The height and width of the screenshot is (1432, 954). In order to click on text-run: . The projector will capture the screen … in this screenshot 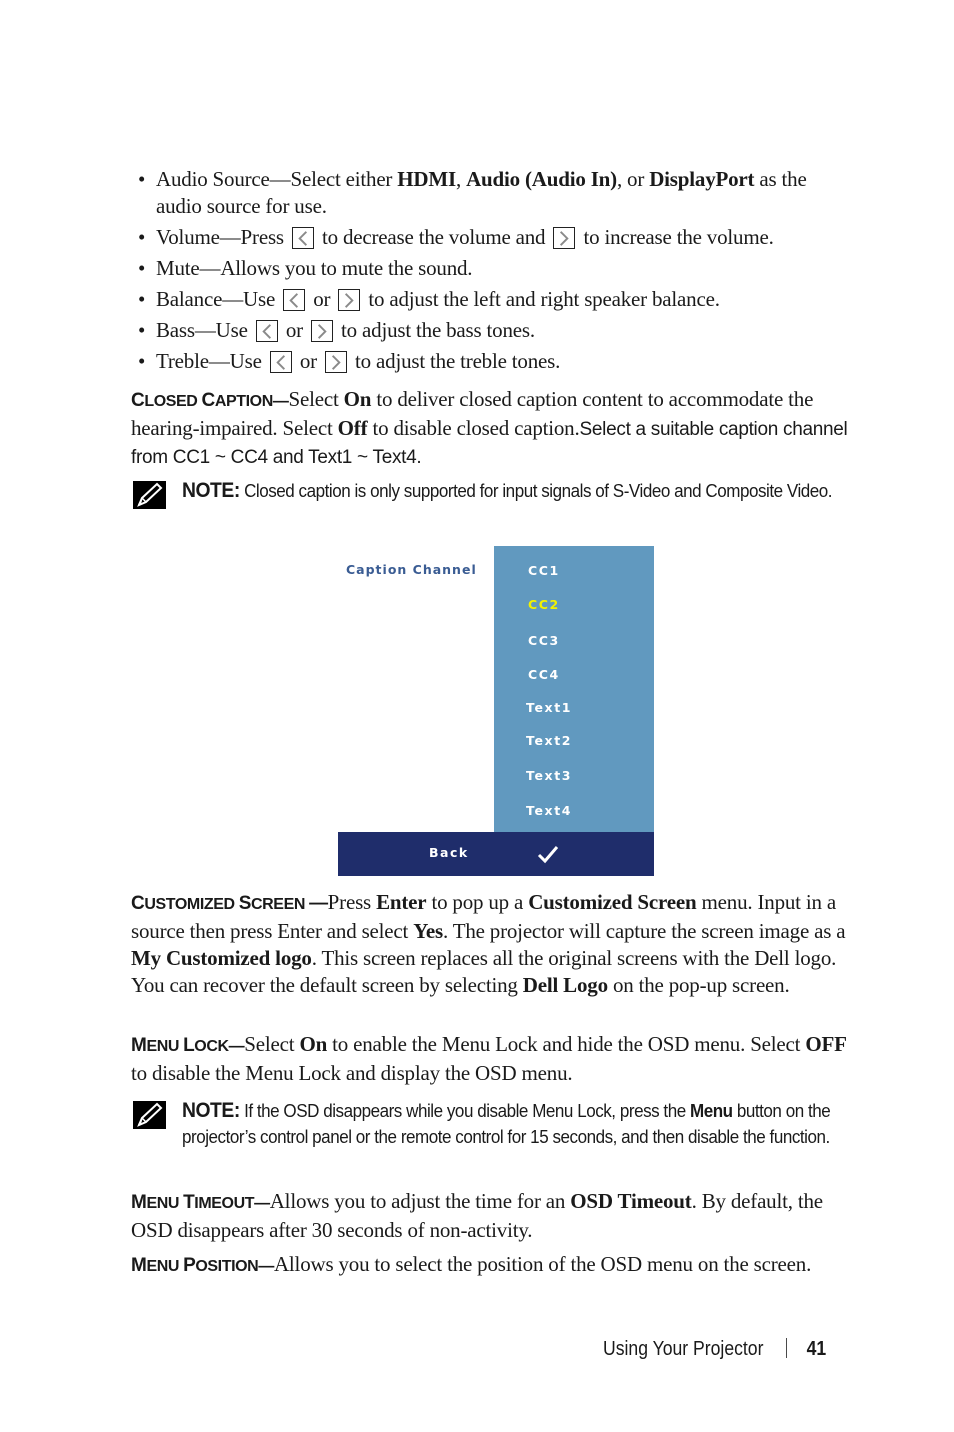, I will do `click(644, 931)`.